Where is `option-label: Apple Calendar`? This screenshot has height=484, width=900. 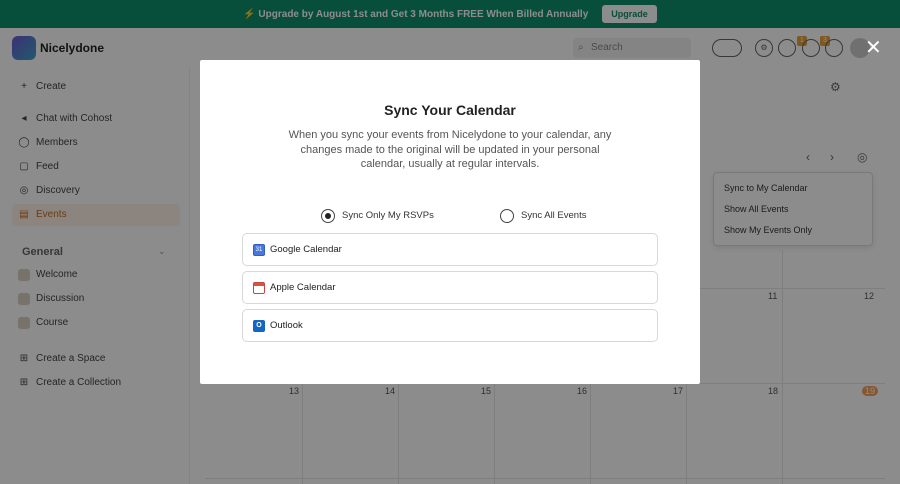 option-label: Apple Calendar is located at coordinates (303, 287).